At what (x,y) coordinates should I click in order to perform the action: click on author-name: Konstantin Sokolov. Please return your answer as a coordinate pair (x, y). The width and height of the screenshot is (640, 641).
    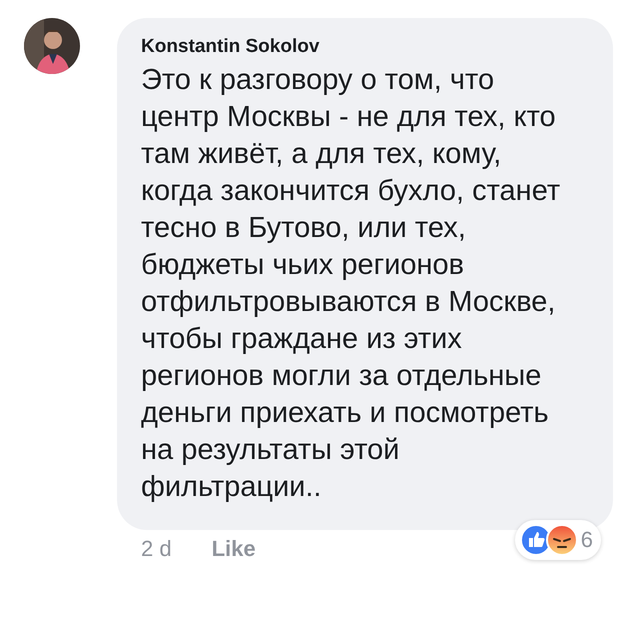
    Looking at the image, I should click on (230, 47).